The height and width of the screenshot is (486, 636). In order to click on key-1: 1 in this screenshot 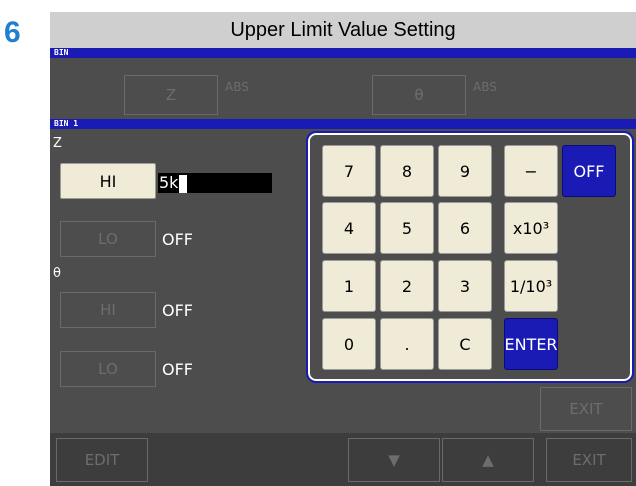, I will do `click(349, 286)`.